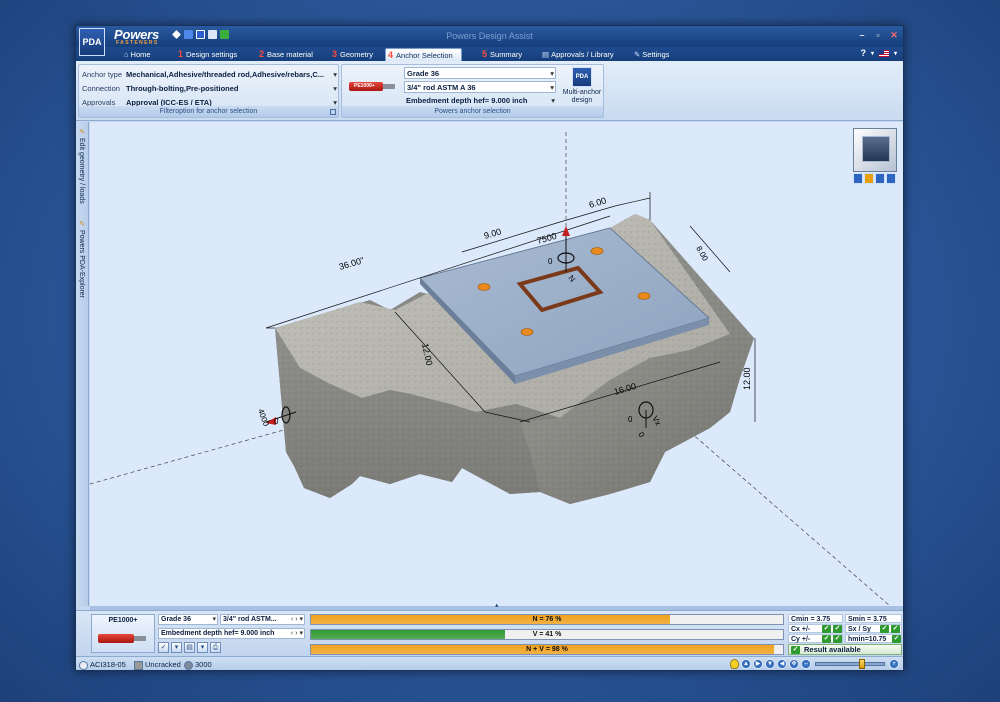 Image resolution: width=1000 pixels, height=702 pixels. What do you see at coordinates (850, 664) in the screenshot?
I see `zoom-slider` at bounding box center [850, 664].